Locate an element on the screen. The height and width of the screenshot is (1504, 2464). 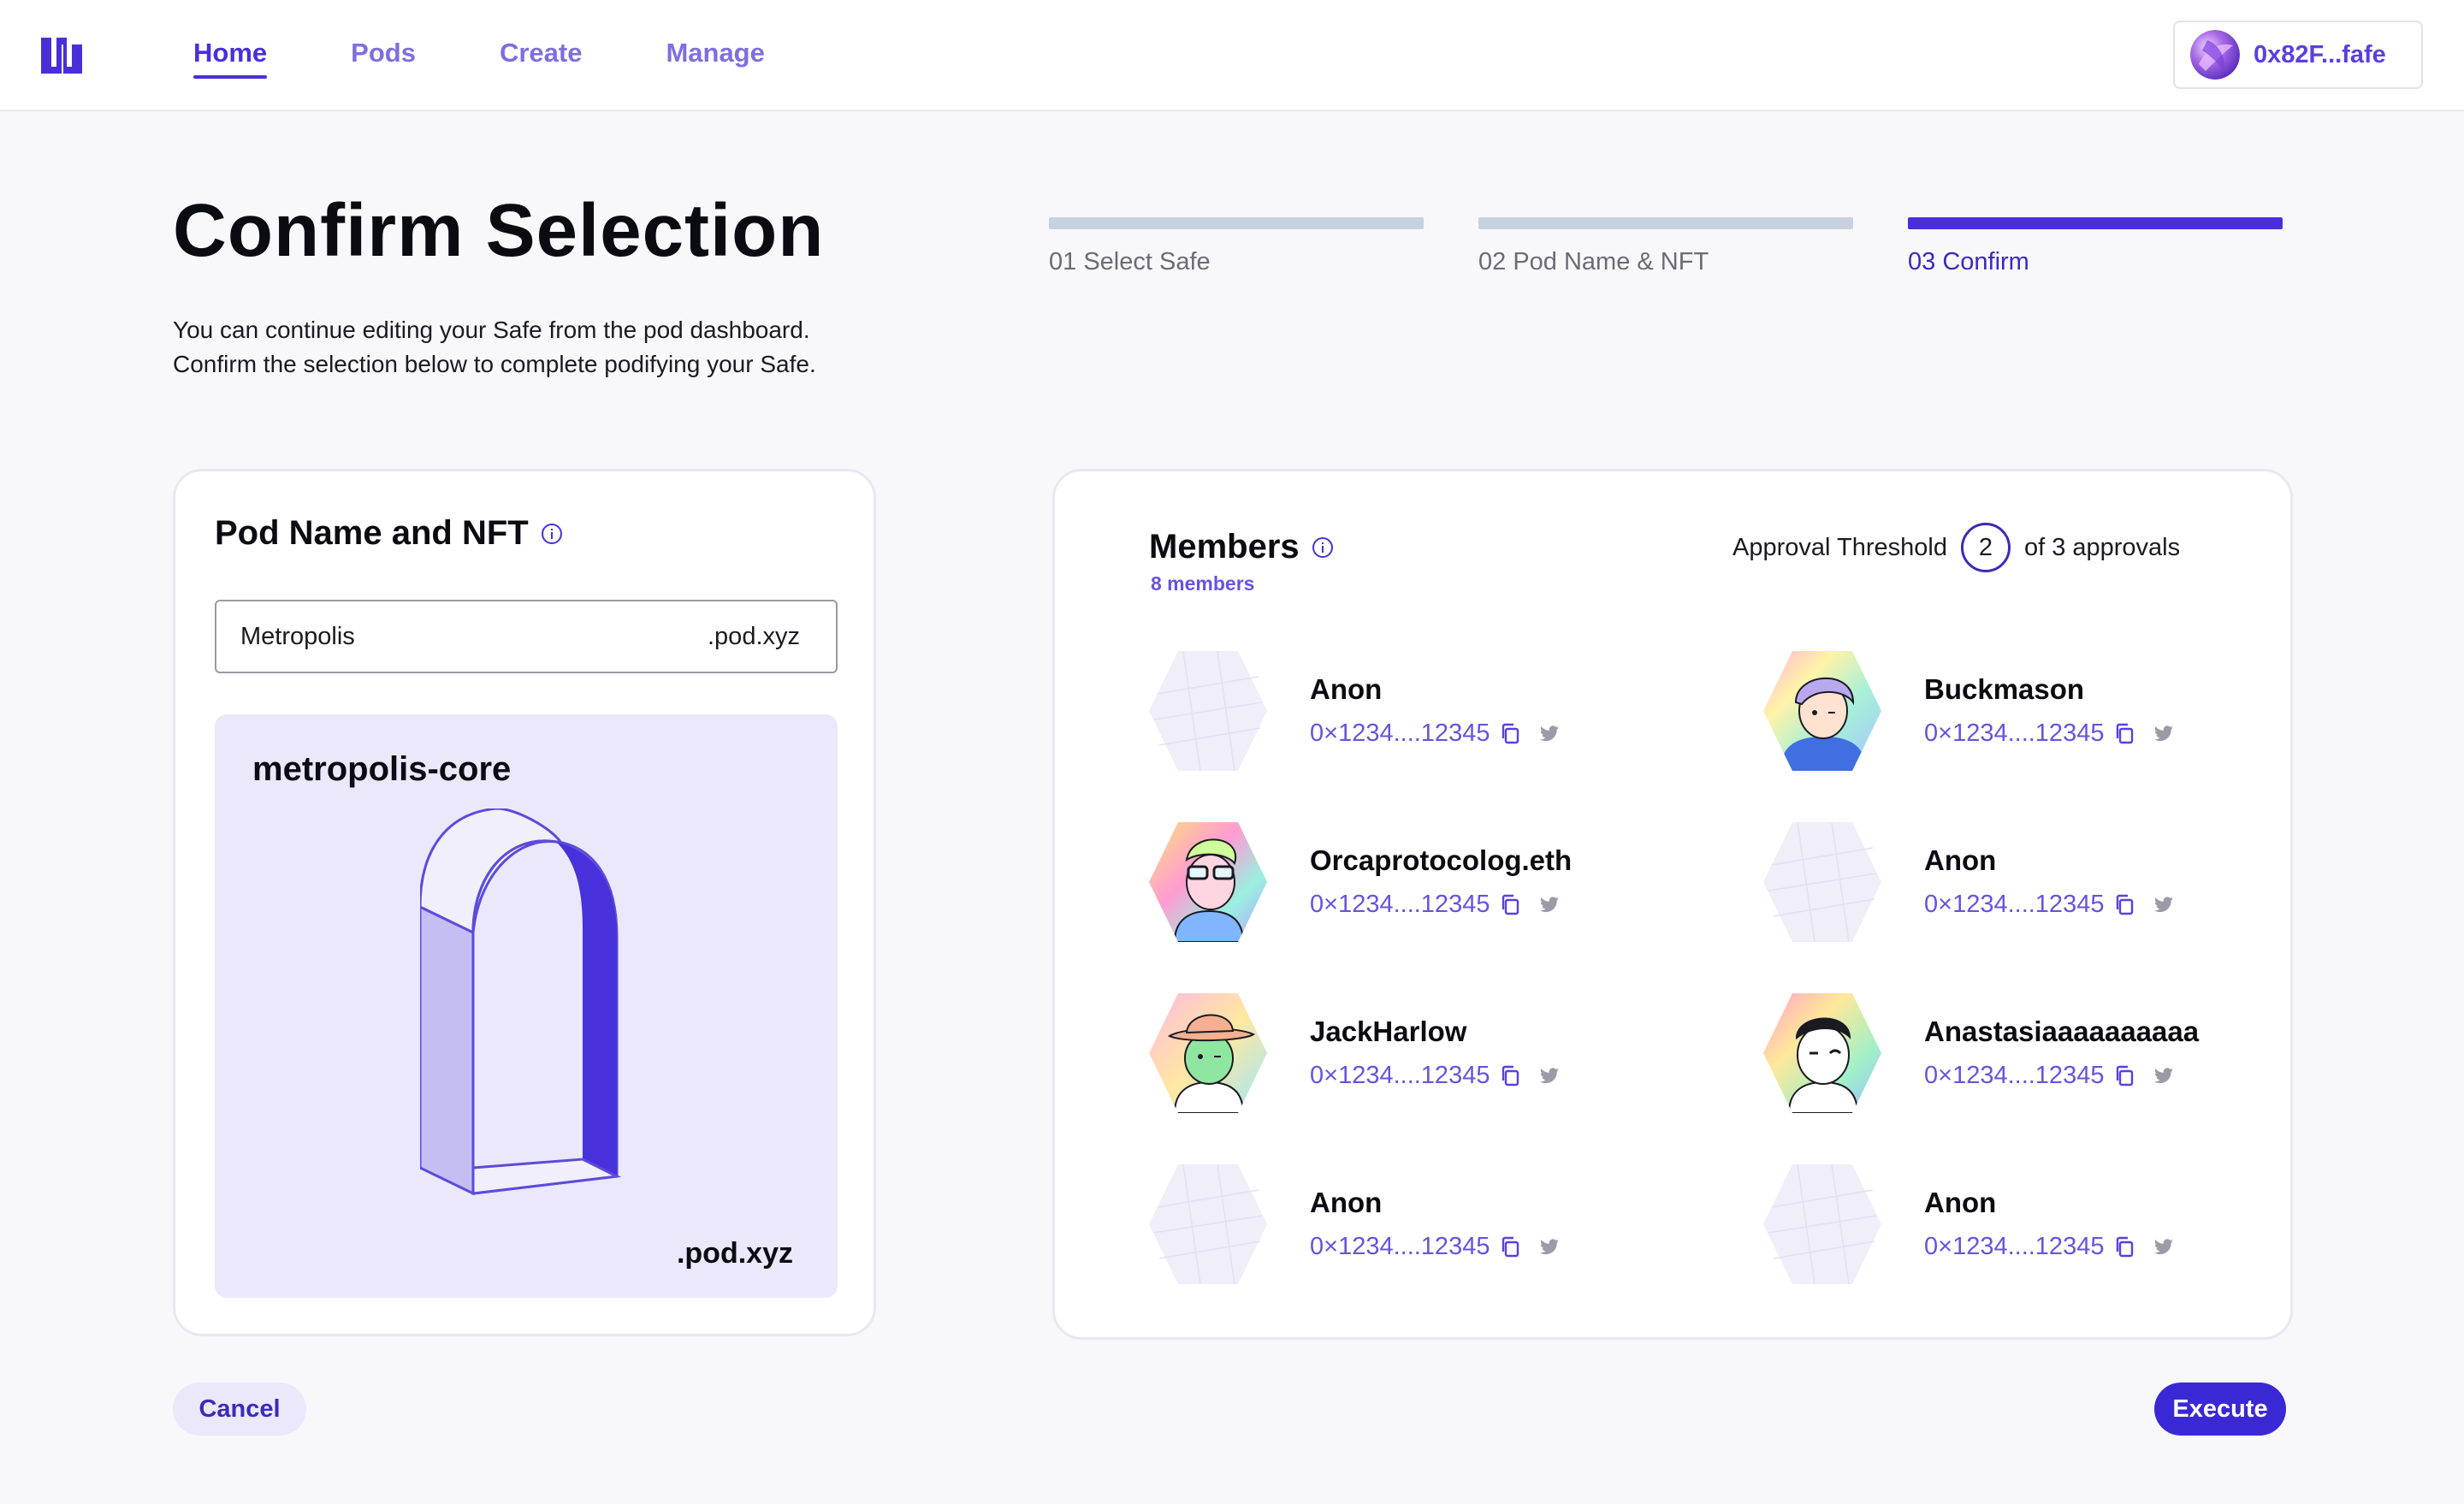
wallet-address: 0x82F...fafe is located at coordinates (2320, 54).